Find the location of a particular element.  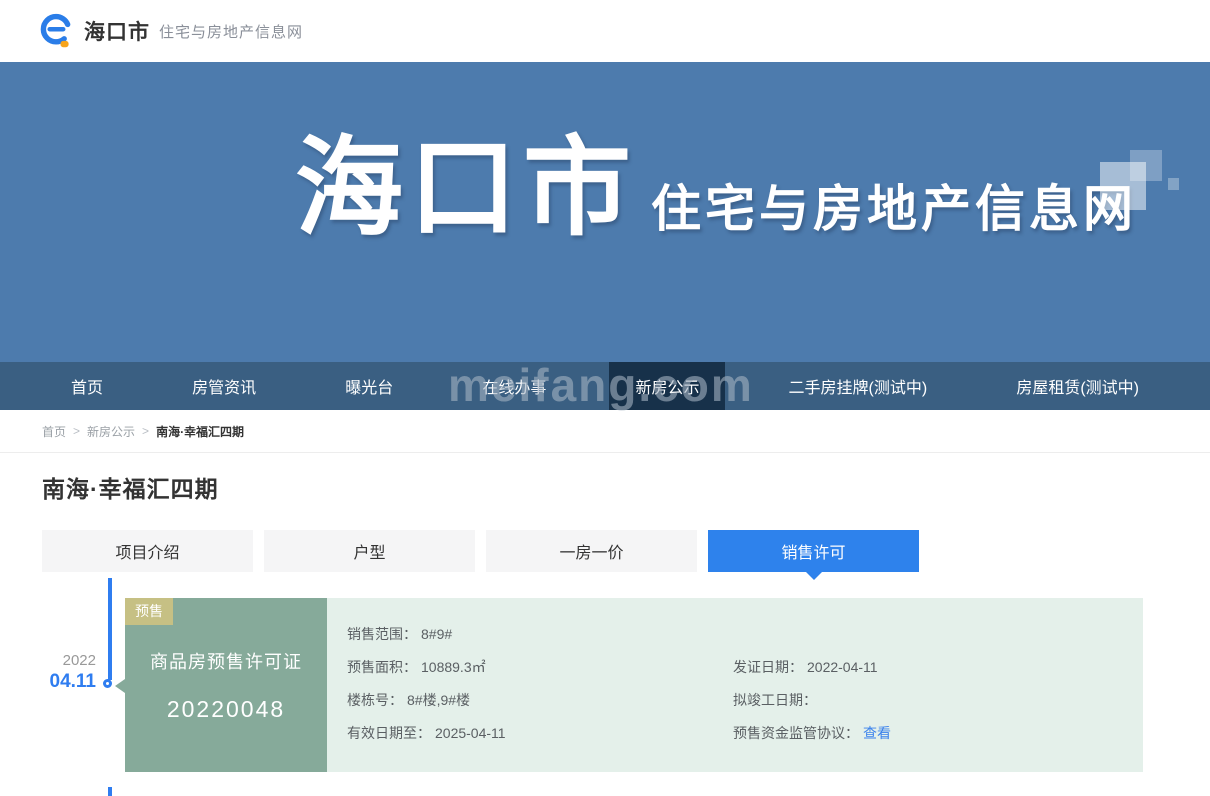

nav-item-secondhand: 二手房挂牌(测试中) is located at coordinates (858, 386).